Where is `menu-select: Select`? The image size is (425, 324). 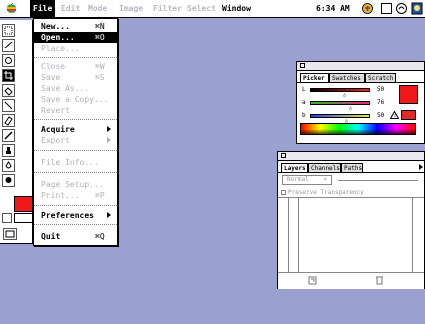 menu-select: Select is located at coordinates (201, 8).